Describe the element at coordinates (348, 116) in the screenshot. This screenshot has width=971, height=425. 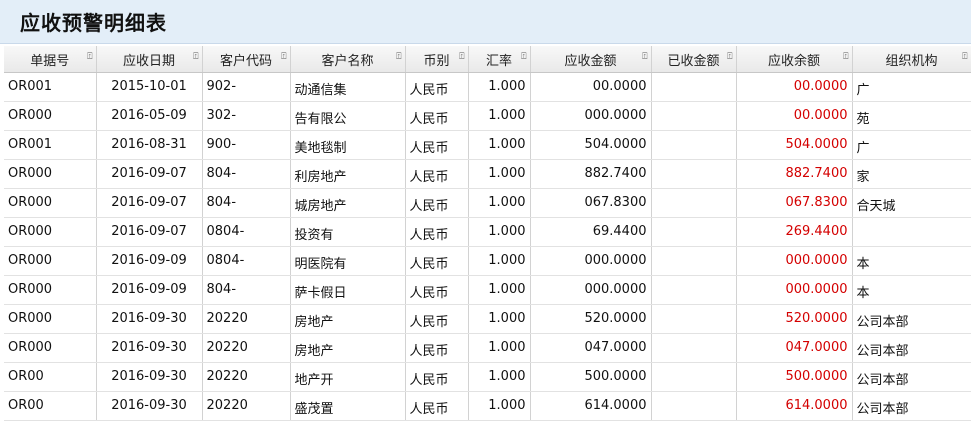
I see `cell-cust-name: 告有限公` at that location.